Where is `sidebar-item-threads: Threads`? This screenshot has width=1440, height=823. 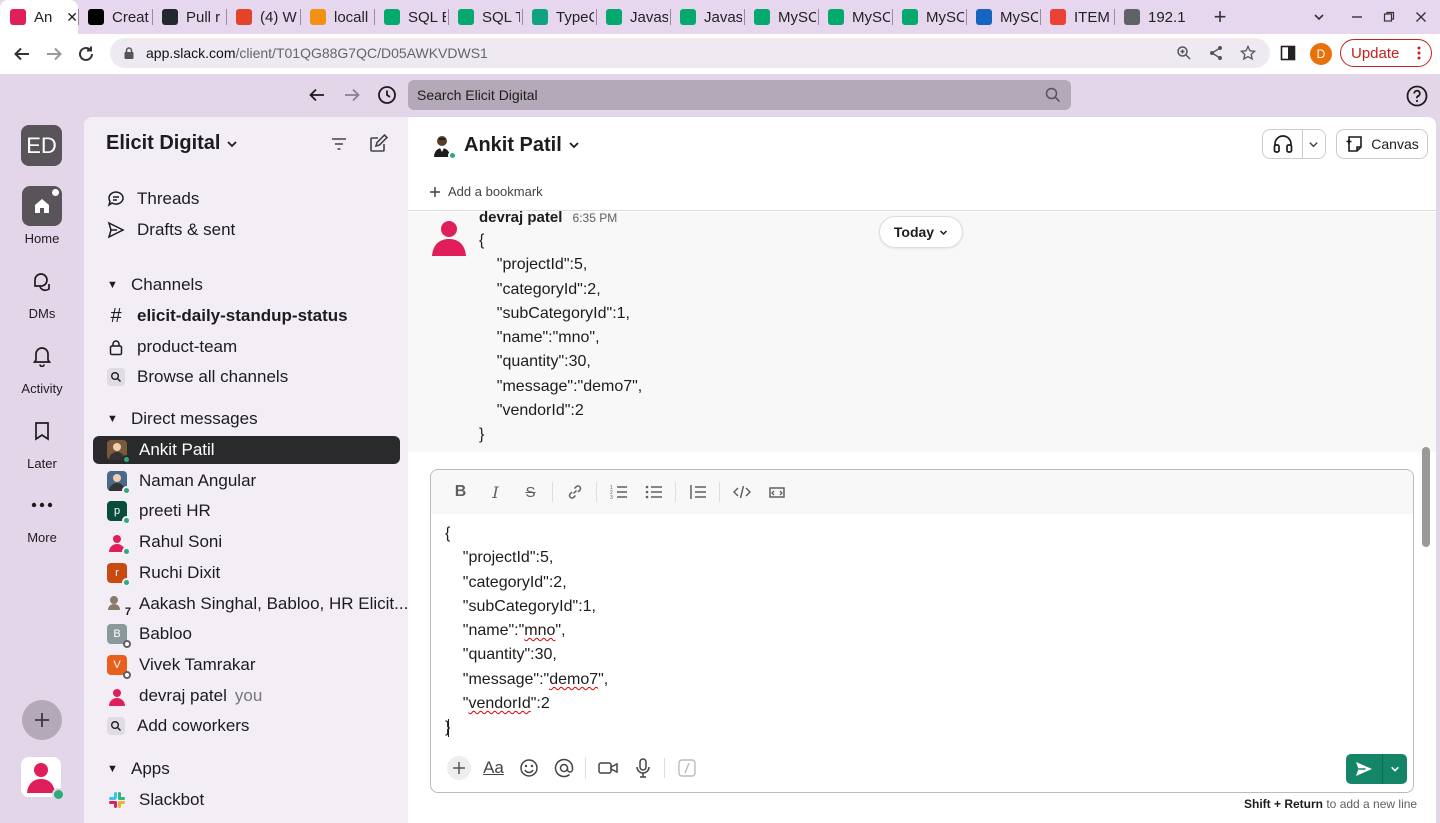 sidebar-item-threads: Threads is located at coordinates (246, 199).